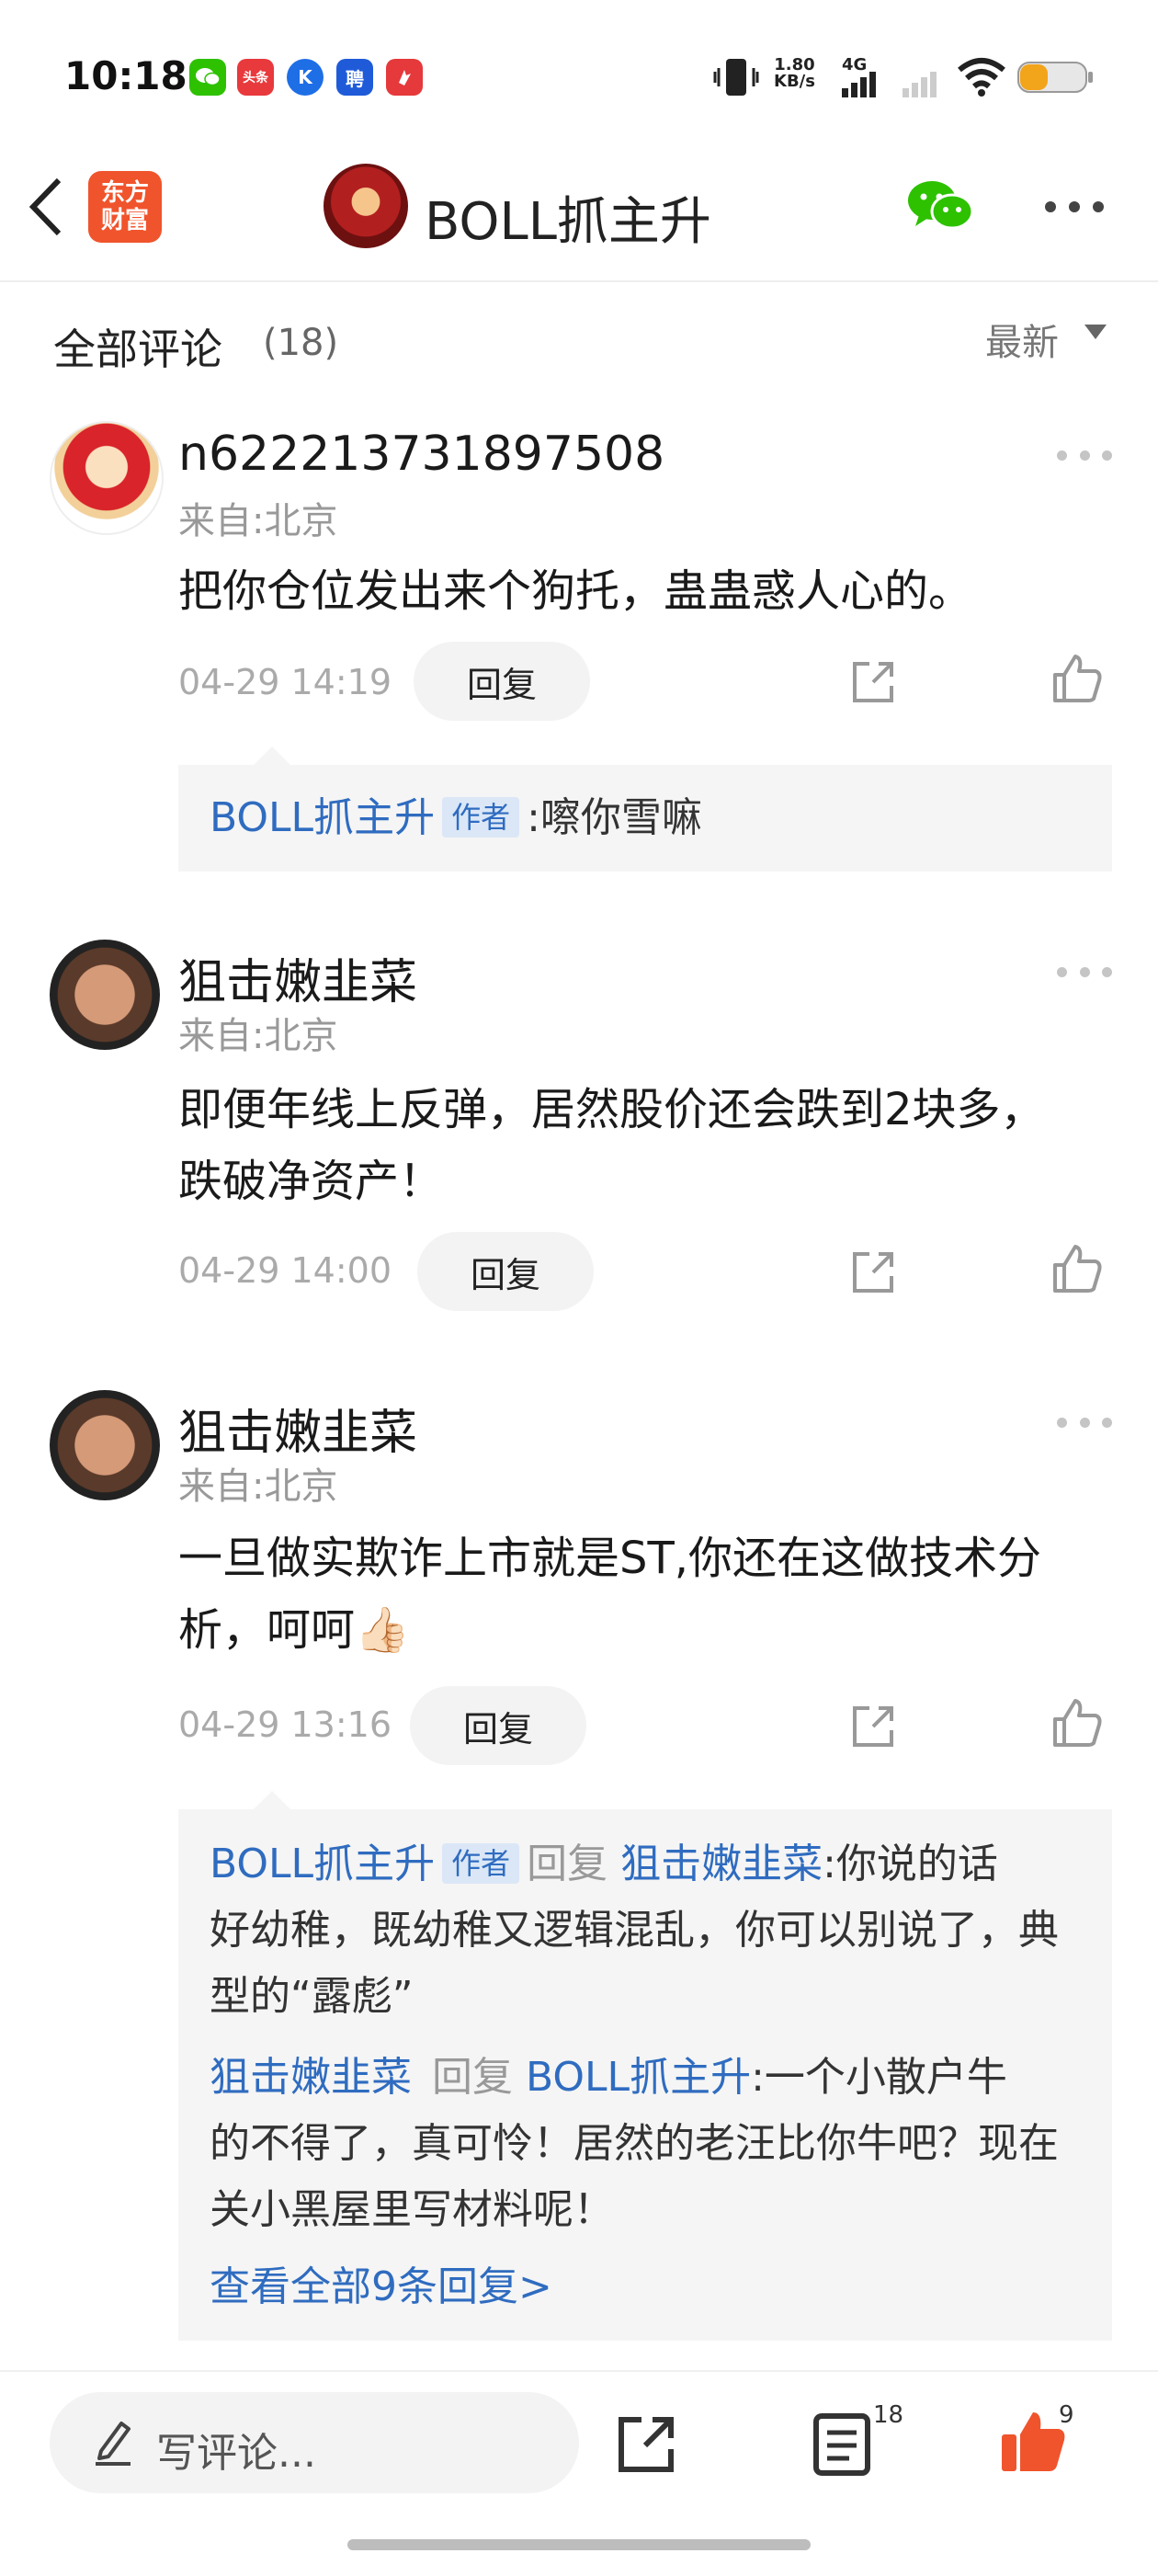 The width and height of the screenshot is (1158, 2576). What do you see at coordinates (1074, 206) in the screenshot?
I see `more-options-icon` at bounding box center [1074, 206].